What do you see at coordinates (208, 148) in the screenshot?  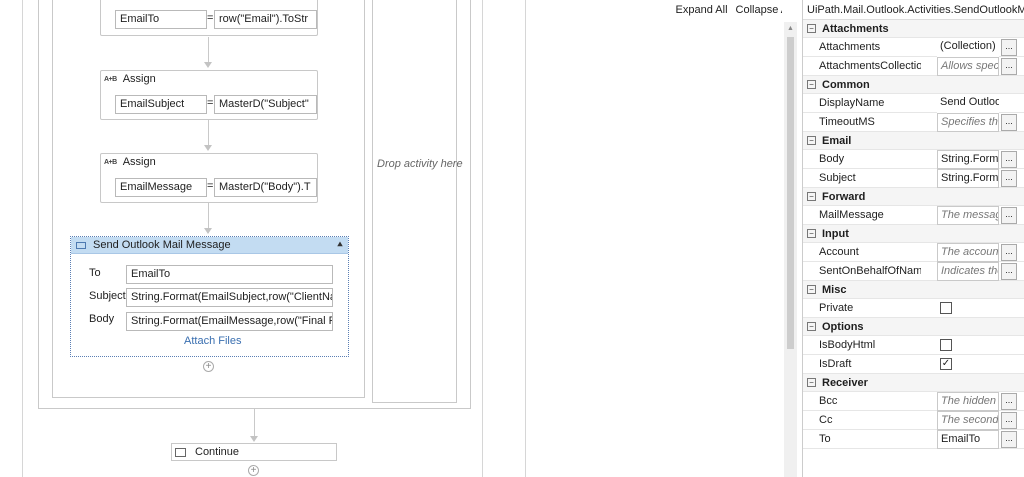 I see `connector-arrow` at bounding box center [208, 148].